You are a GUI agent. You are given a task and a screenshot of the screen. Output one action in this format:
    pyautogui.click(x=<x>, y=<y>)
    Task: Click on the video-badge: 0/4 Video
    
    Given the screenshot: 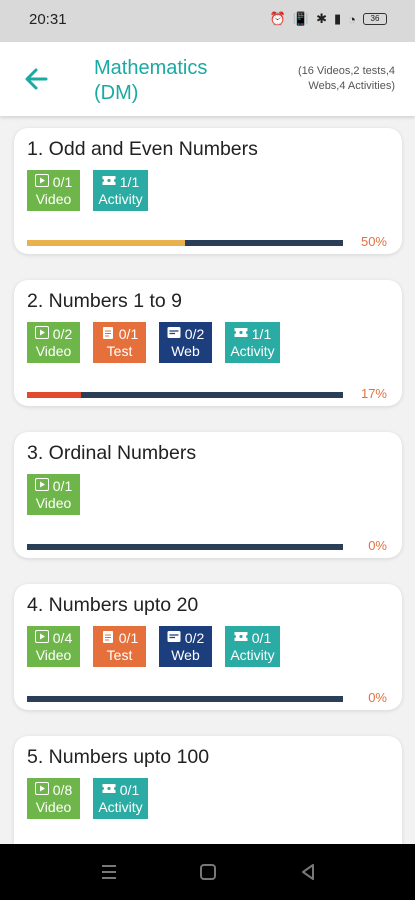 What is the action you would take?
    pyautogui.click(x=53, y=646)
    